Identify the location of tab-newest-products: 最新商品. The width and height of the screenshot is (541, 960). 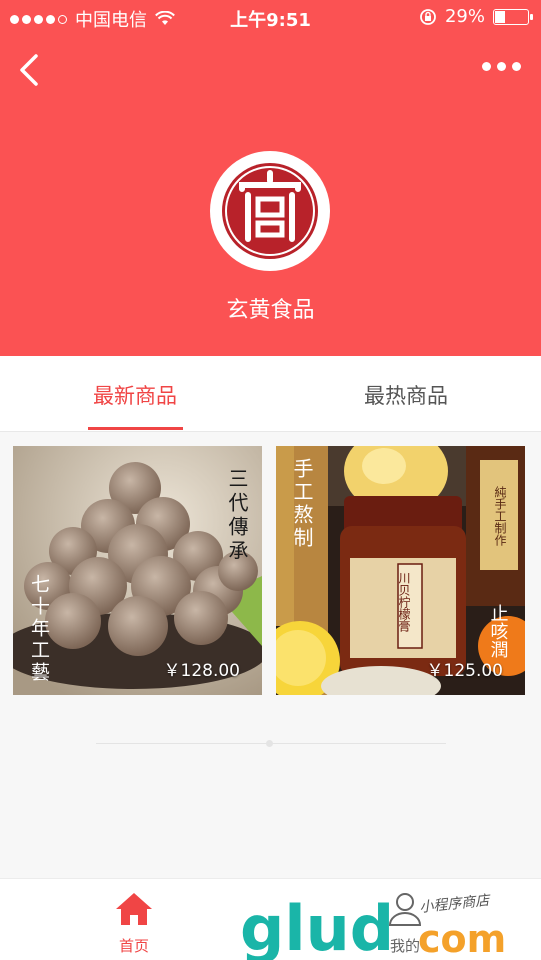
(135, 395).